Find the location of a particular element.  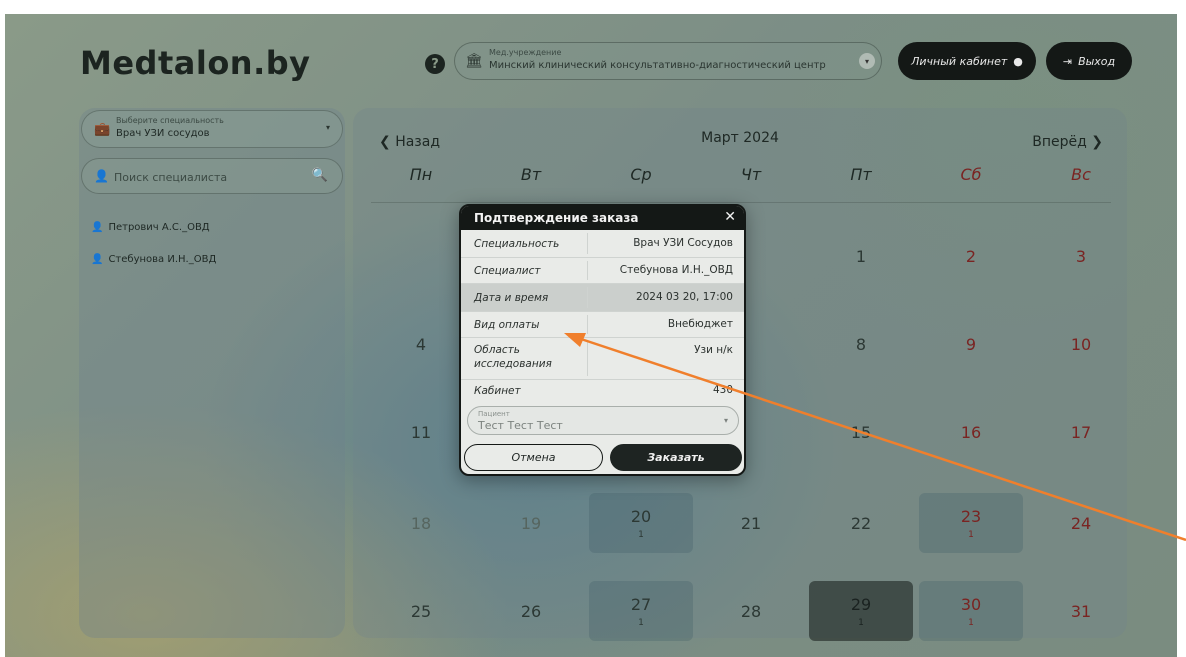

weekday-header: Вт is located at coordinates (531, 174).